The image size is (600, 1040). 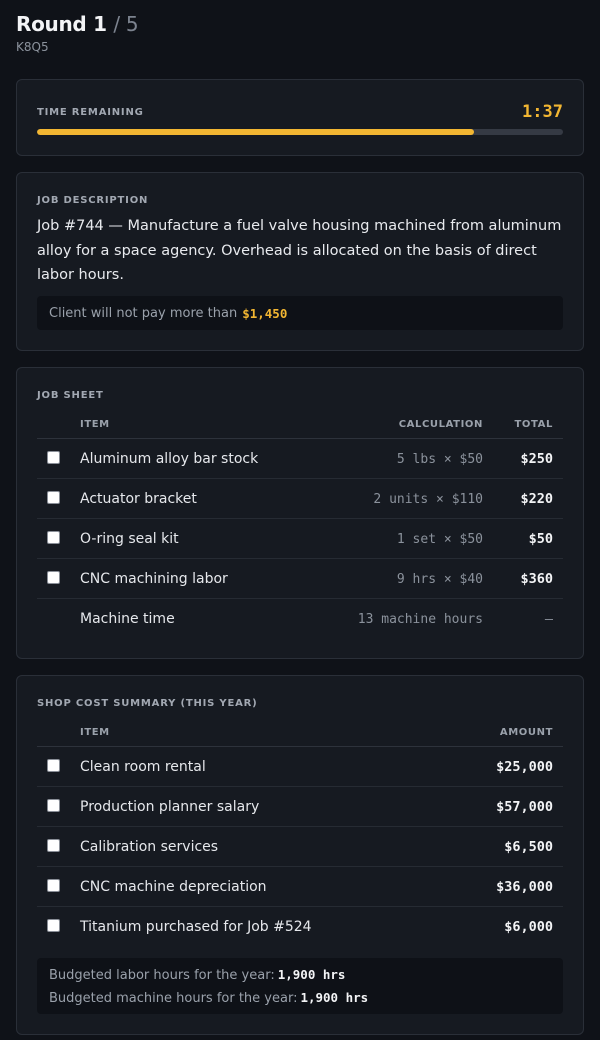 What do you see at coordinates (300, 887) in the screenshot?
I see `shop-cost-row: CNC machine depreciation $36,000` at bounding box center [300, 887].